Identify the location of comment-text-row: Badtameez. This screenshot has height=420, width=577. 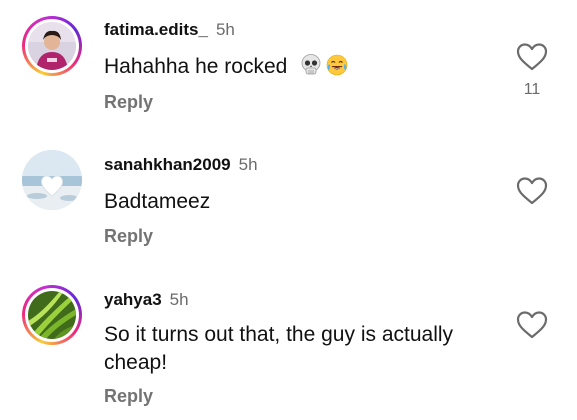
(304, 202).